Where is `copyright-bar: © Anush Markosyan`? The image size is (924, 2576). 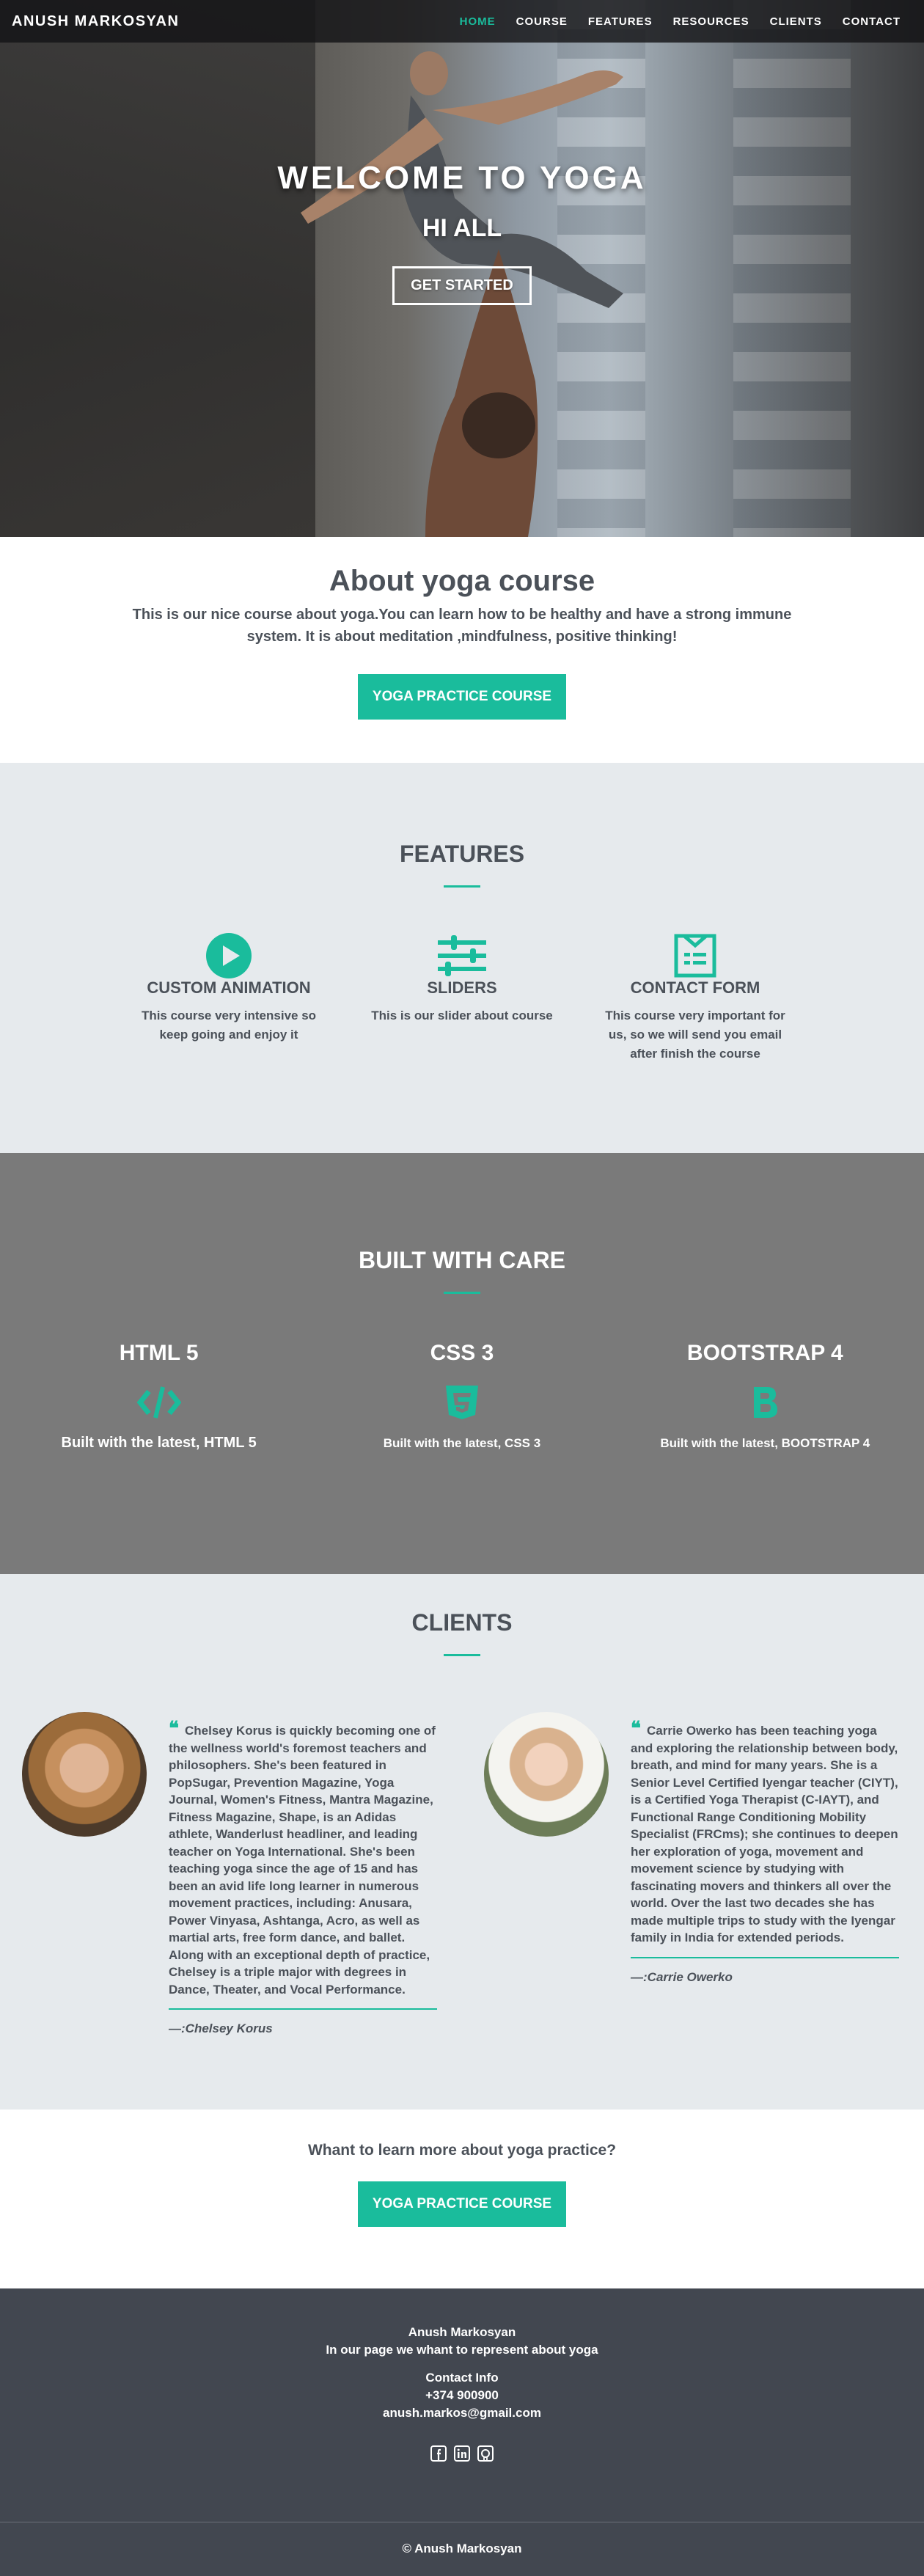
copyright-bar: © Anush Markosyan is located at coordinates (462, 2549).